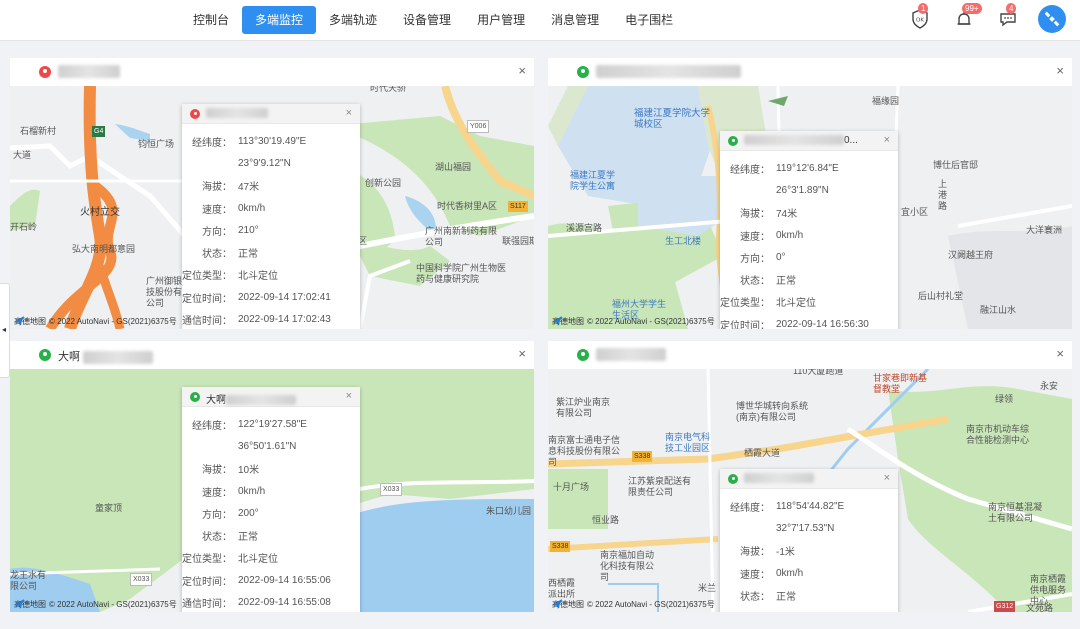 This screenshot has width=1080, height=629. I want to click on popup-device-name, so click(237, 113).